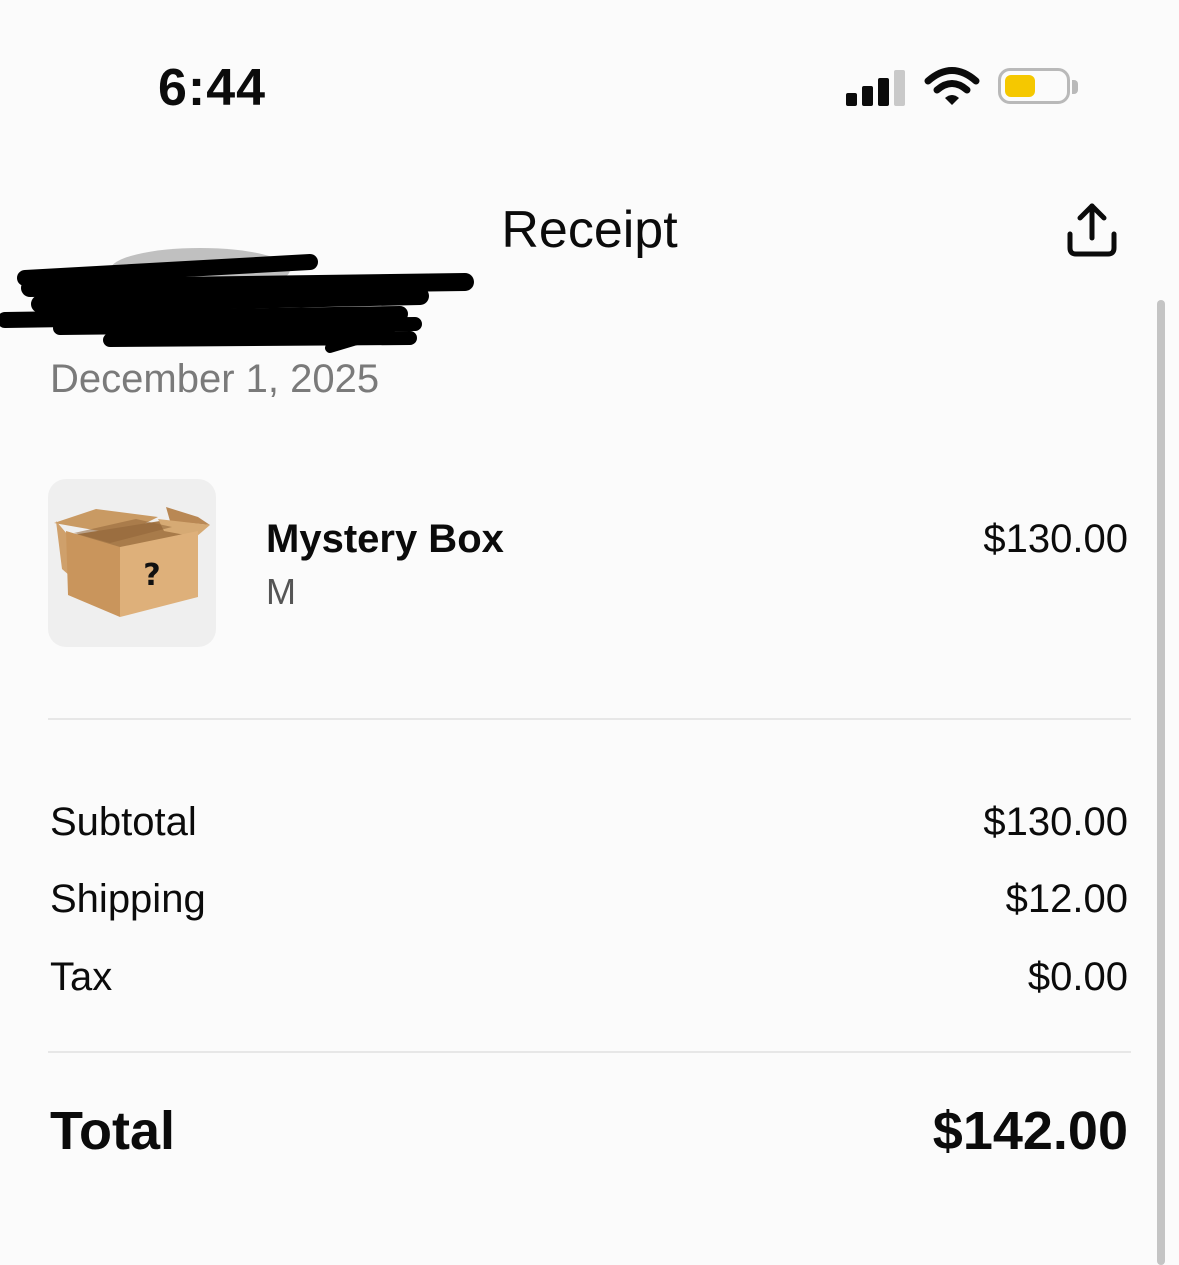 This screenshot has height=1265, width=1179. I want to click on shipping-value: $12.00, so click(1066, 899).